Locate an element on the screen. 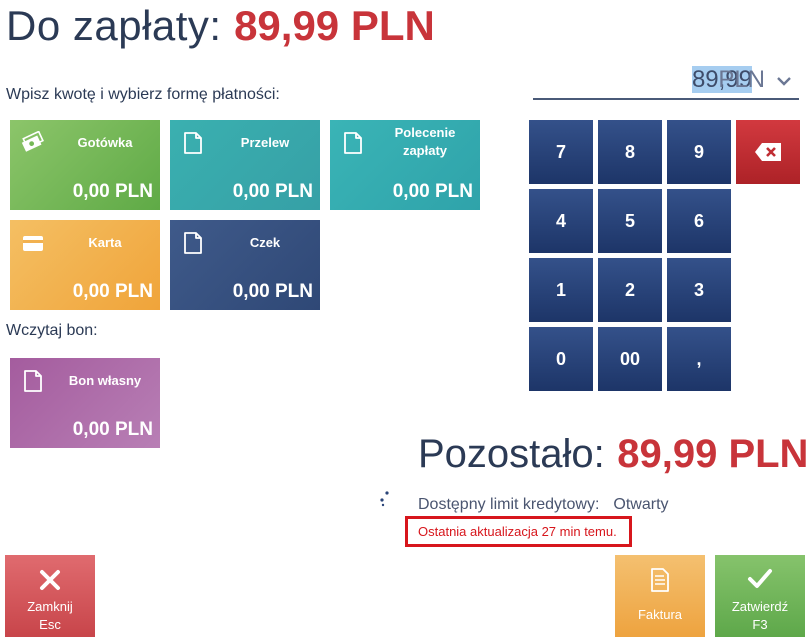  last-update-text: Ostatnia aktualizacja 27 min temu. is located at coordinates (517, 531).